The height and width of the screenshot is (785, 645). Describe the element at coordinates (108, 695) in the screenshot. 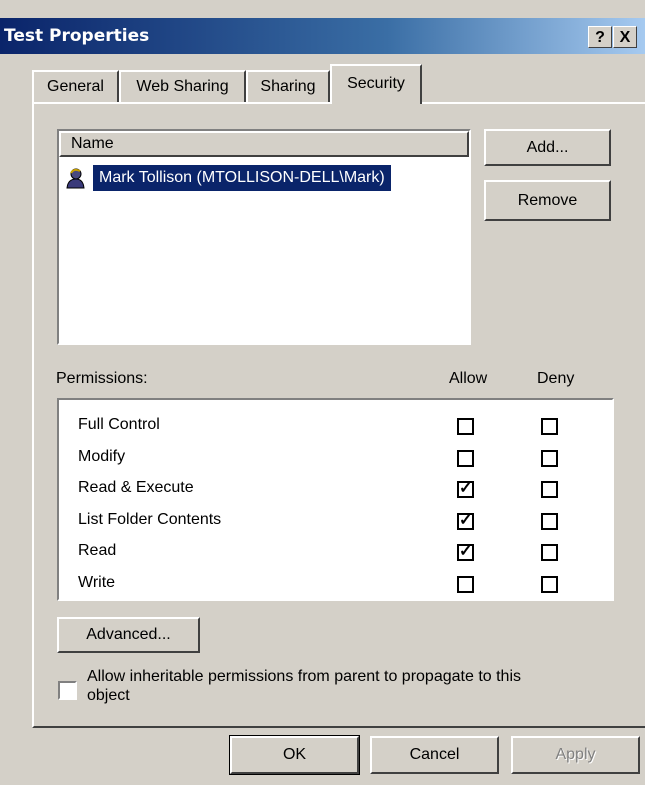

I see `inherit-label-line2: object` at that location.